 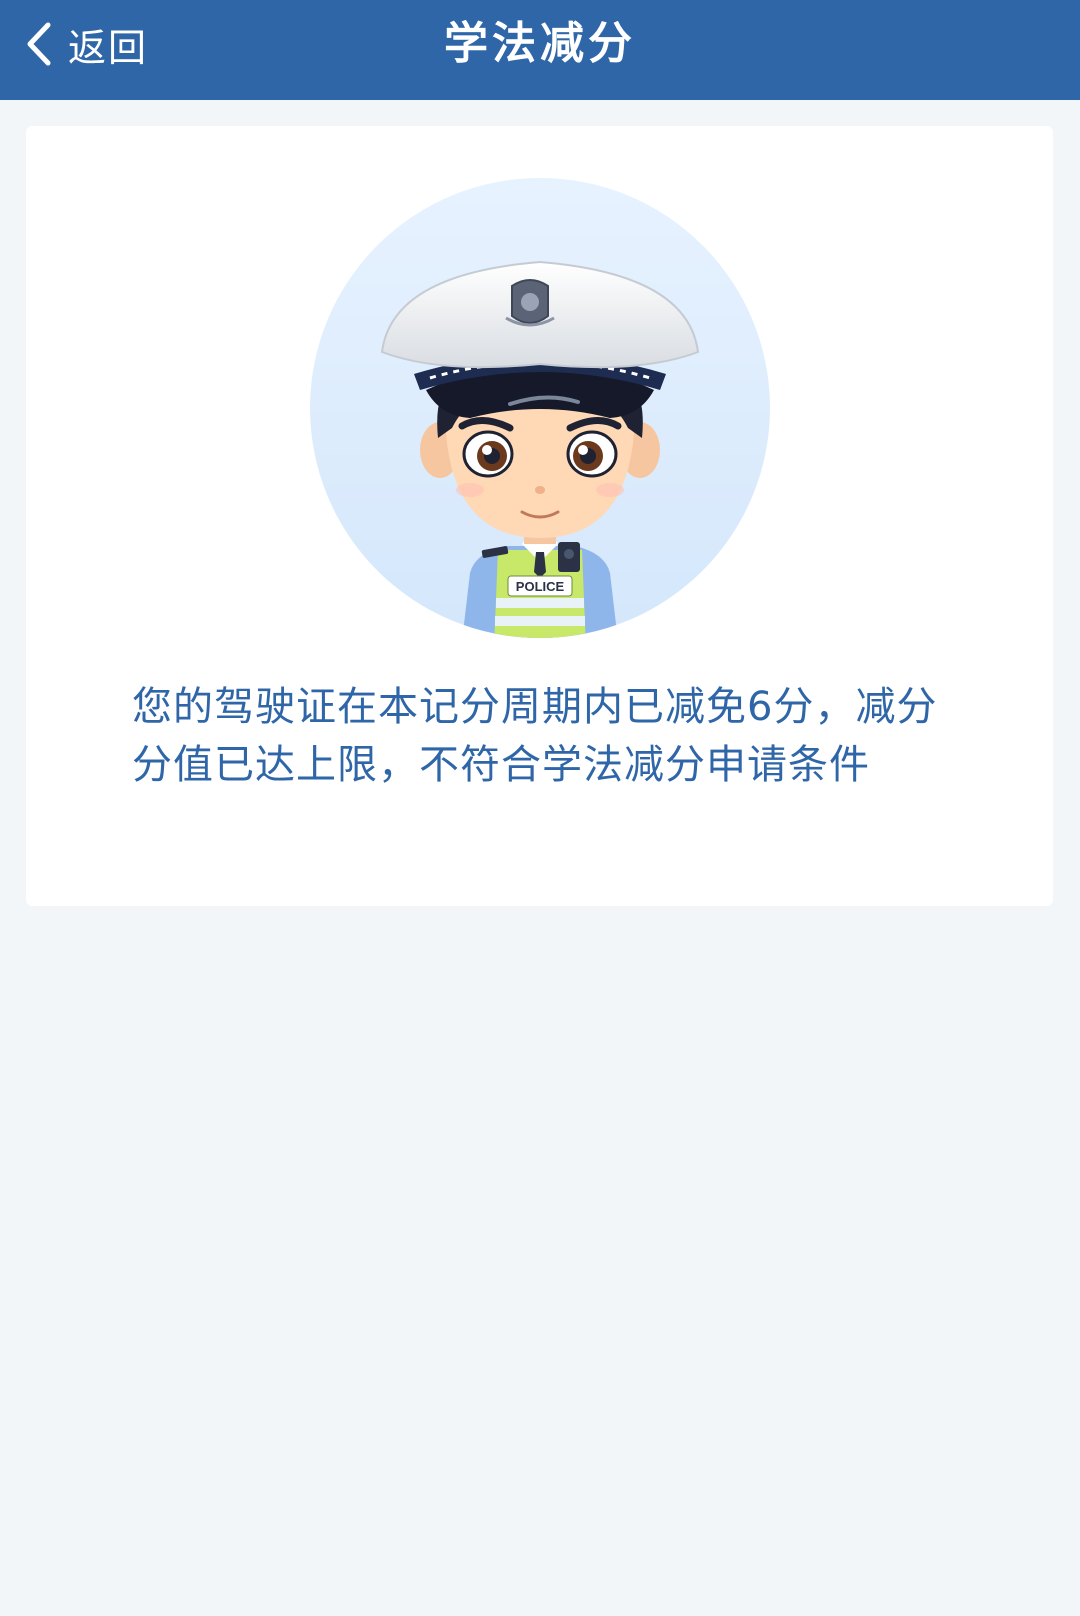 I want to click on navigation-bar: 返回 学法减分, so click(x=540, y=50).